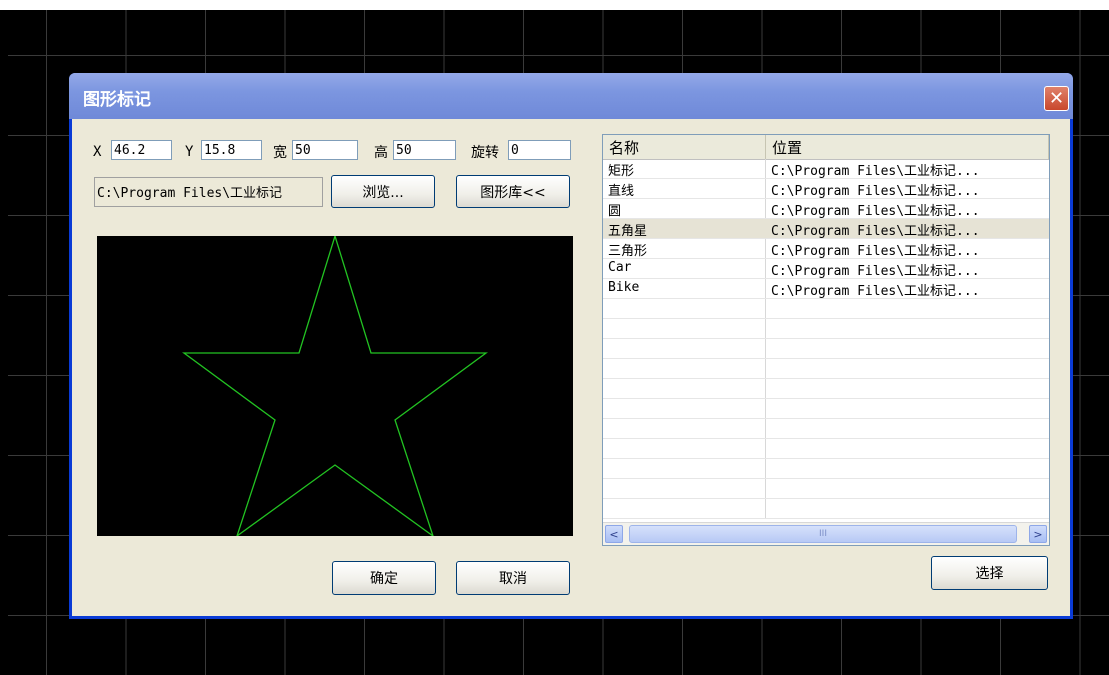 The image size is (1109, 675). I want to click on select-button: 选择, so click(989, 573).